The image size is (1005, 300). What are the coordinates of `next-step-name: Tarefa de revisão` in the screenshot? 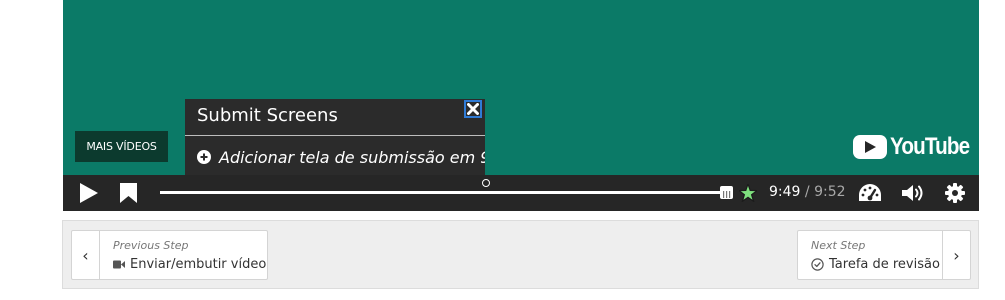 It's located at (875, 264).